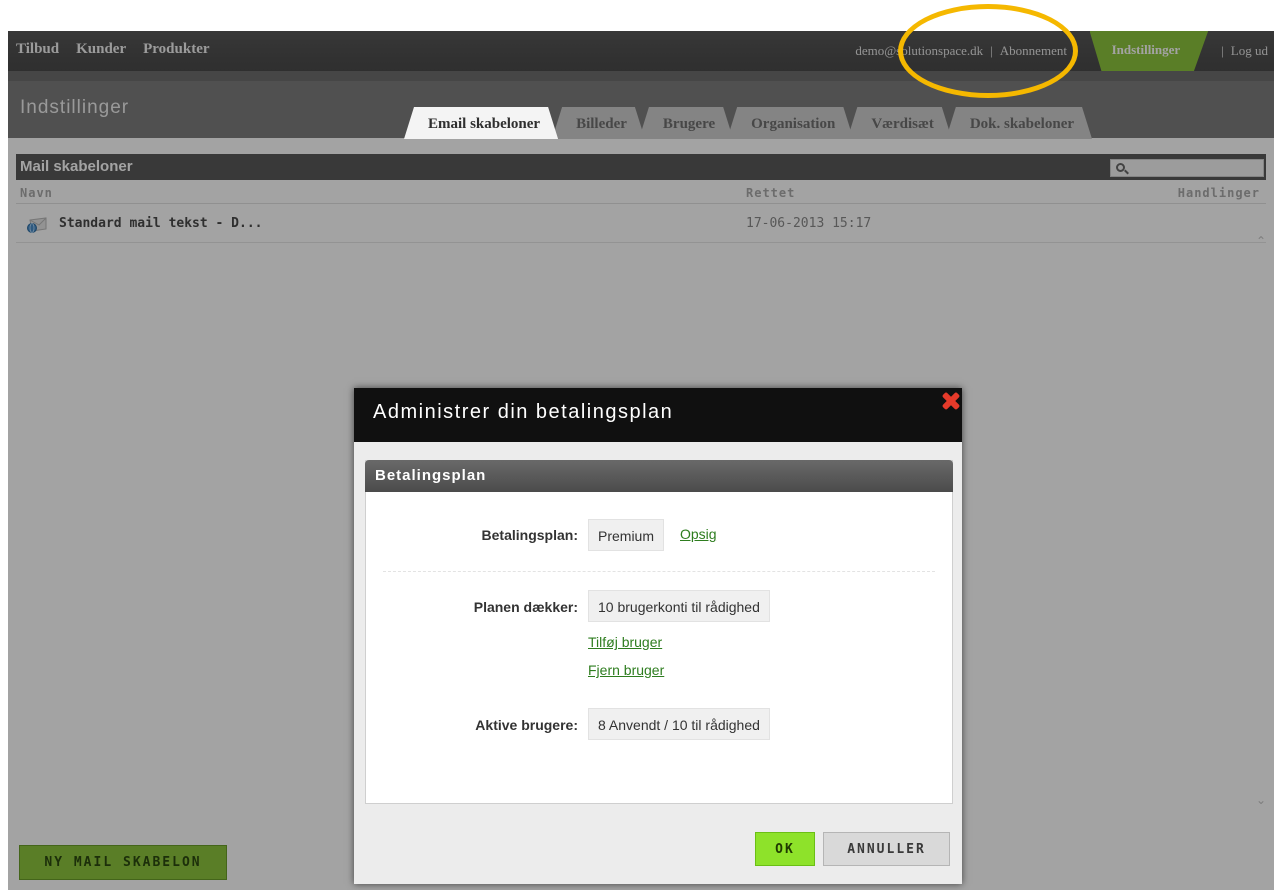 This screenshot has width=1274, height=890. Describe the element at coordinates (679, 724) in the screenshot. I see `active-users-value: 8 Anvendt / 10 til rådighed` at that location.